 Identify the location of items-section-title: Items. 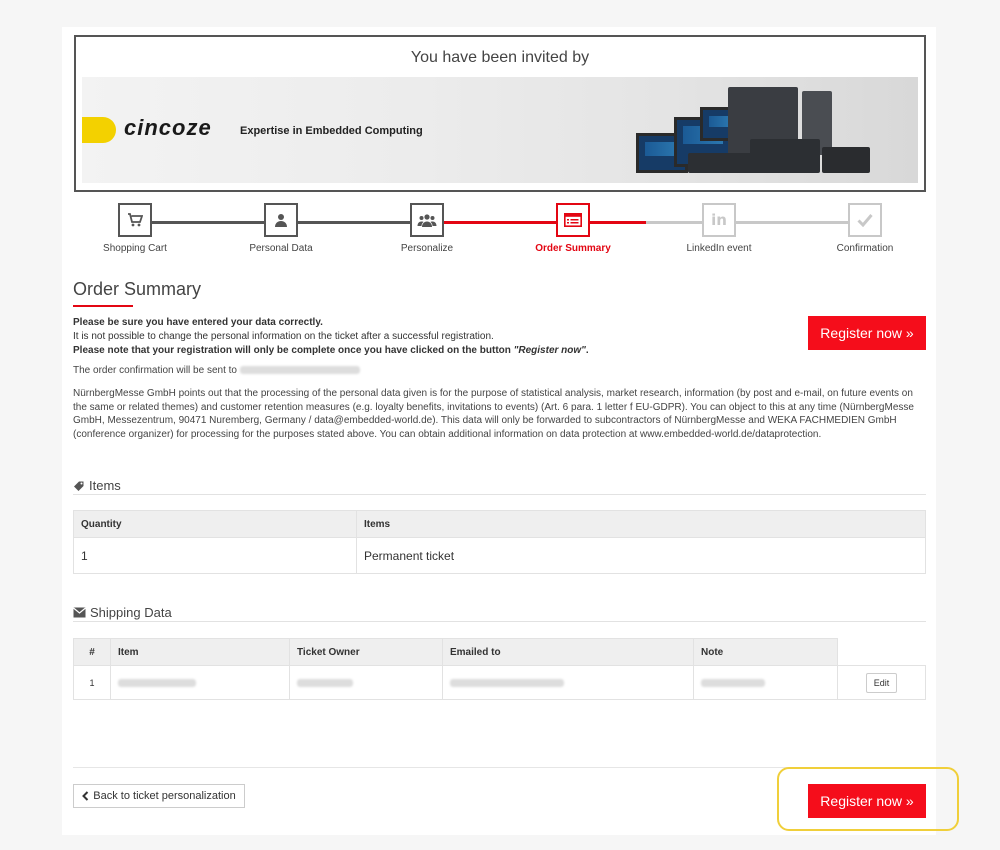
(97, 485).